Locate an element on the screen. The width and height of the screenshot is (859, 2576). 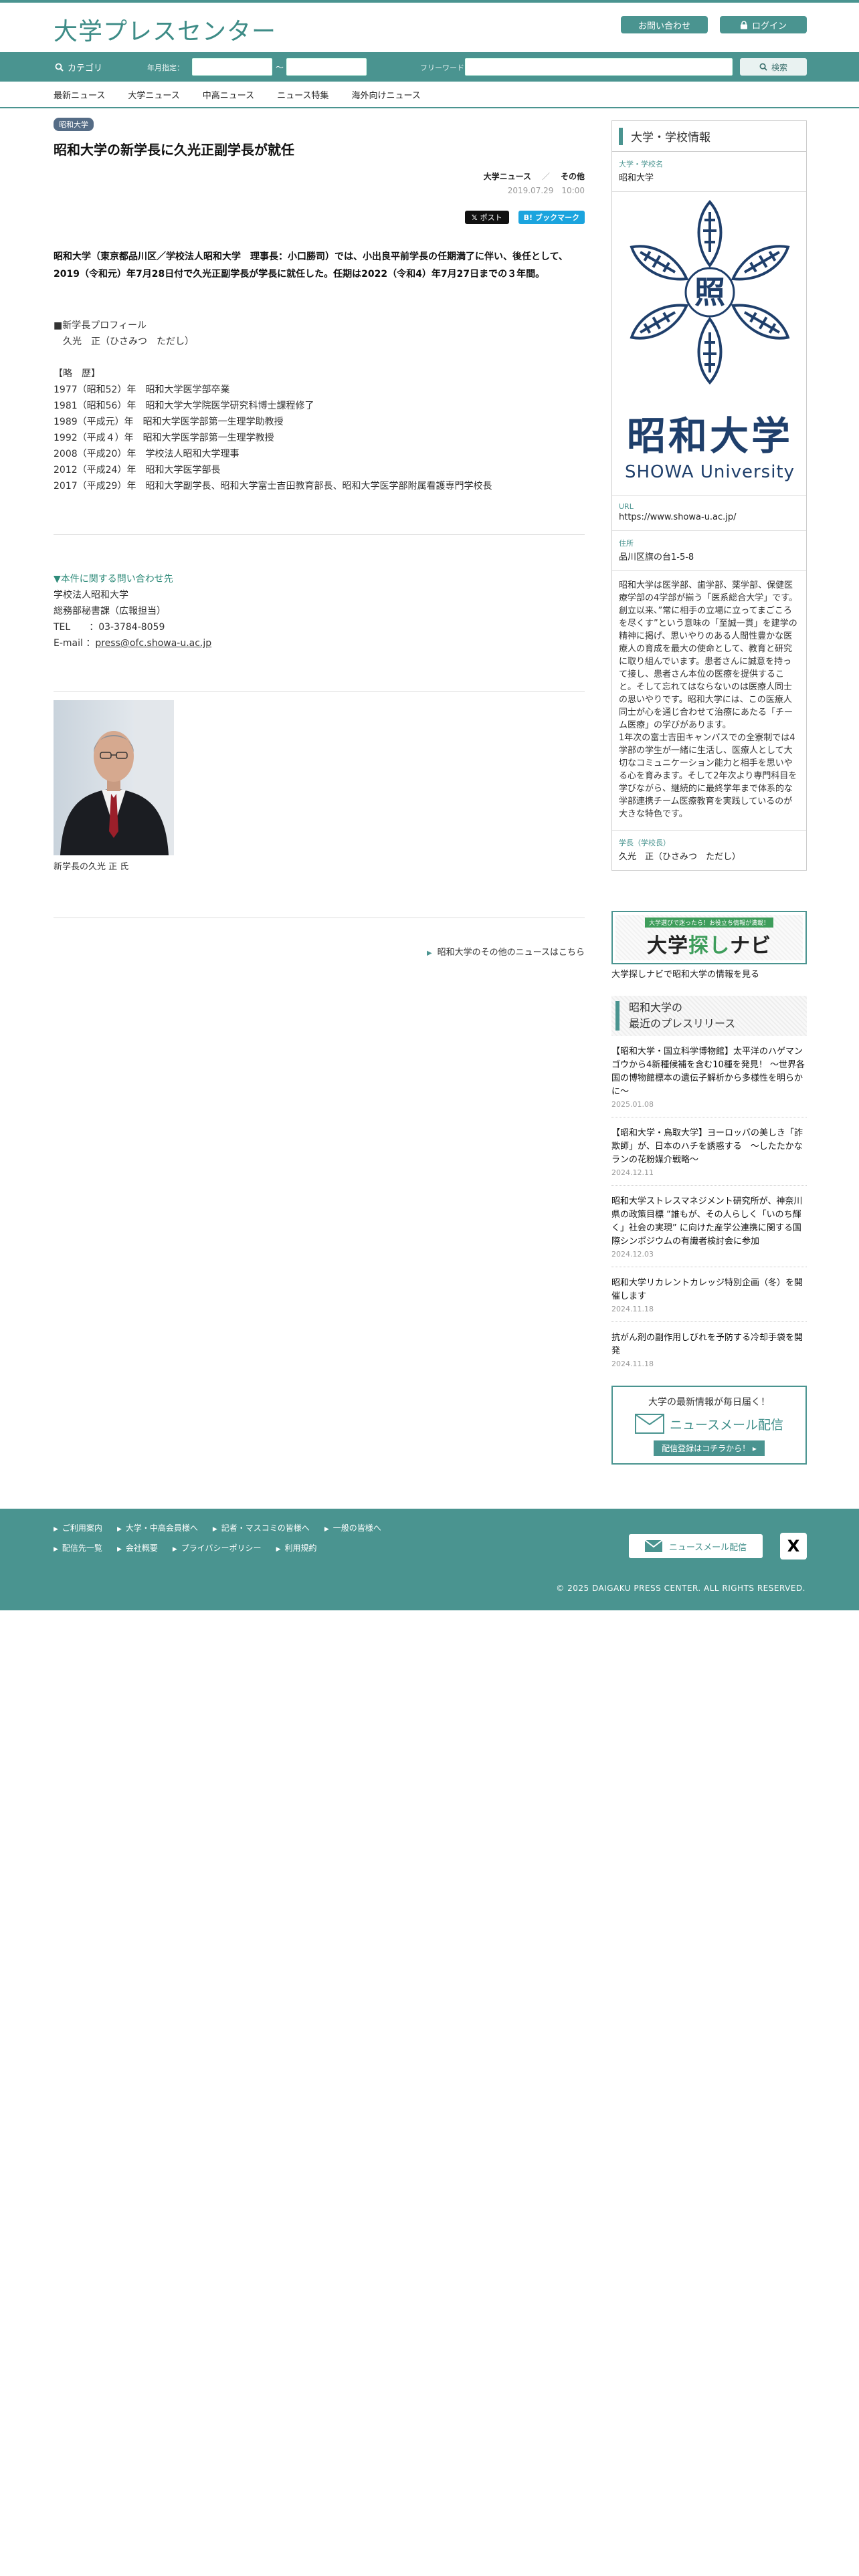
footer-link-label: ご利用案内 is located at coordinates (82, 1528).